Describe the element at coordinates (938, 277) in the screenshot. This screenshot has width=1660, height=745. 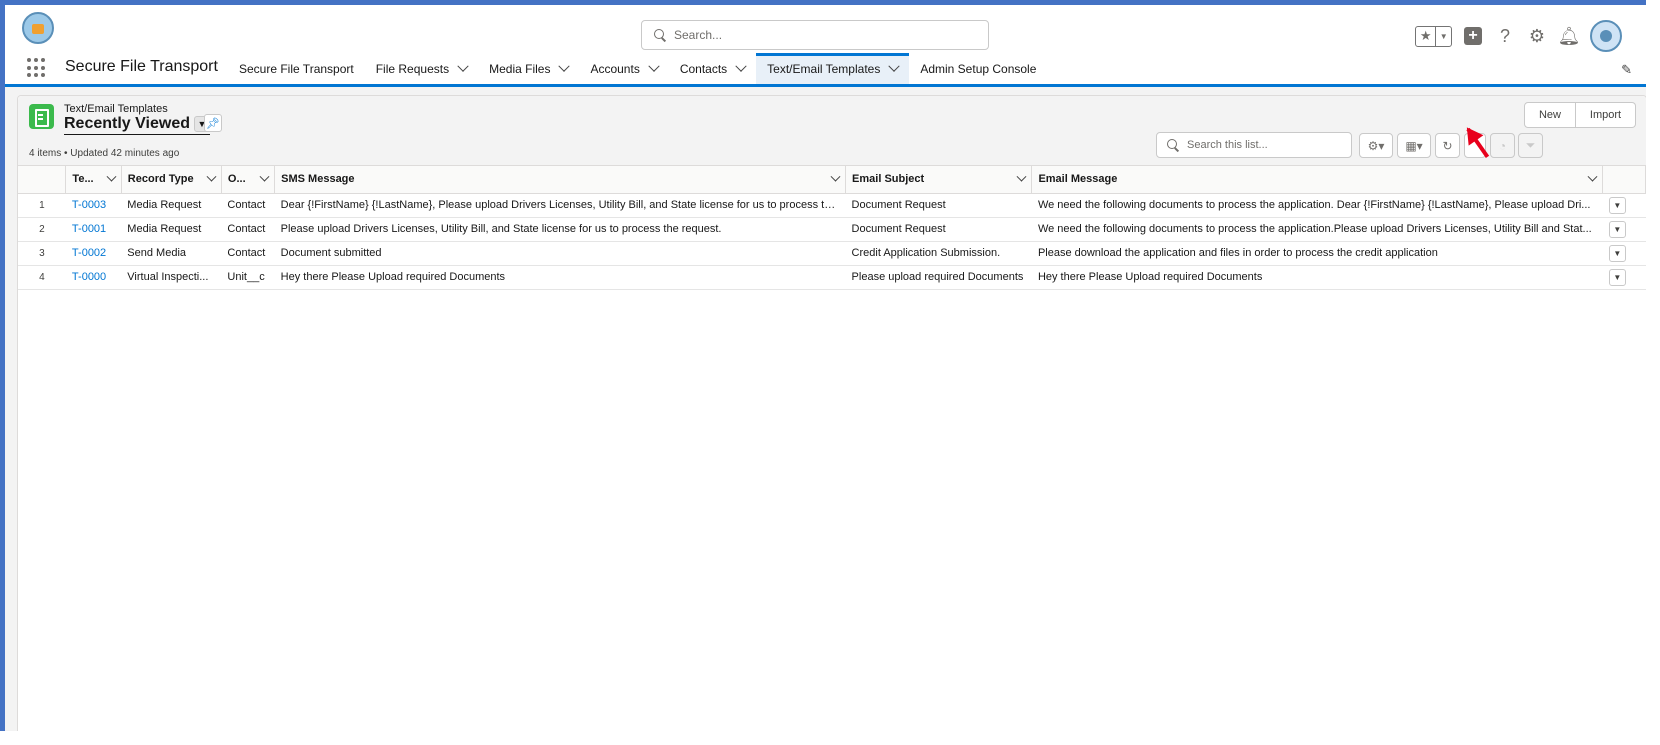
I see `email-subject-cell: Please upload required Documents` at that location.